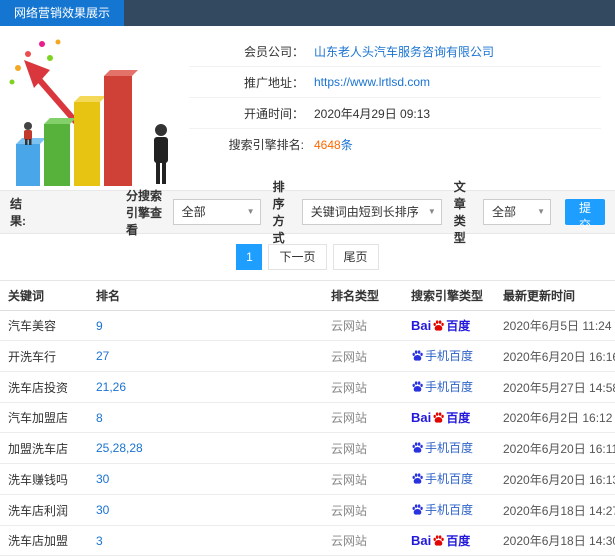  Describe the element at coordinates (584, 215) in the screenshot. I see `submit-button: 提交` at that location.